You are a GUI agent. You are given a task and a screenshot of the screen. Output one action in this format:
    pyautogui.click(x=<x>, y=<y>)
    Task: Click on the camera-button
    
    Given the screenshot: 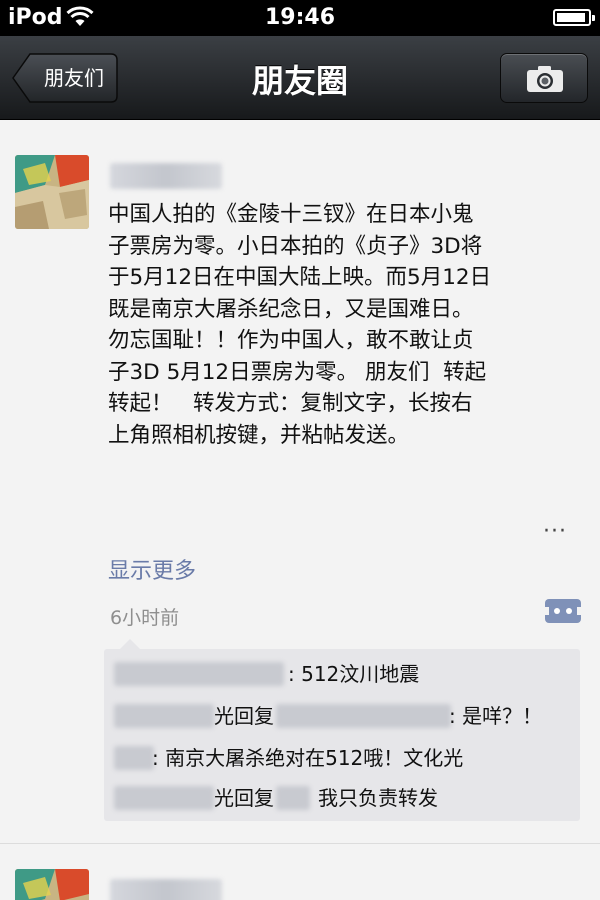 What is the action you would take?
    pyautogui.click(x=544, y=78)
    